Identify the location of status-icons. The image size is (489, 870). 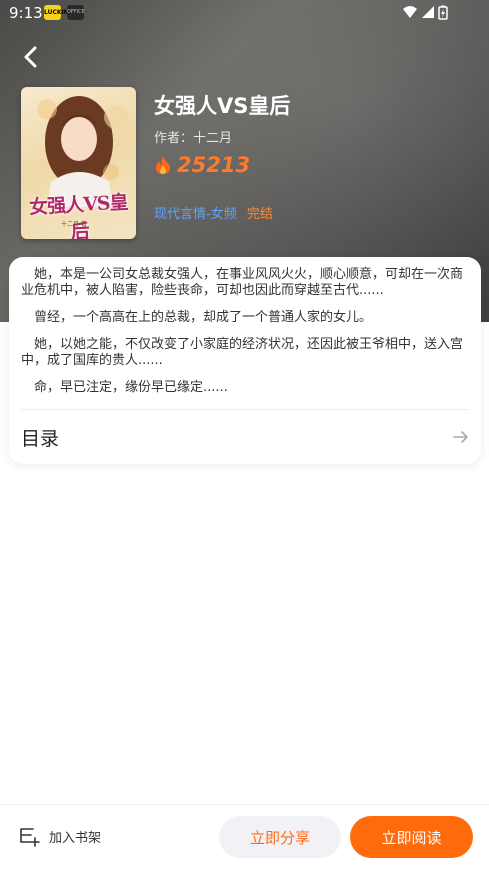
(428, 15).